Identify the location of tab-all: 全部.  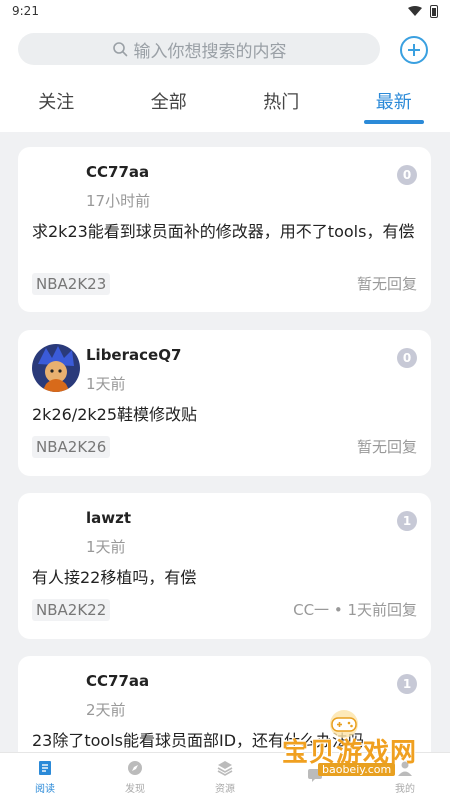
(169, 104).